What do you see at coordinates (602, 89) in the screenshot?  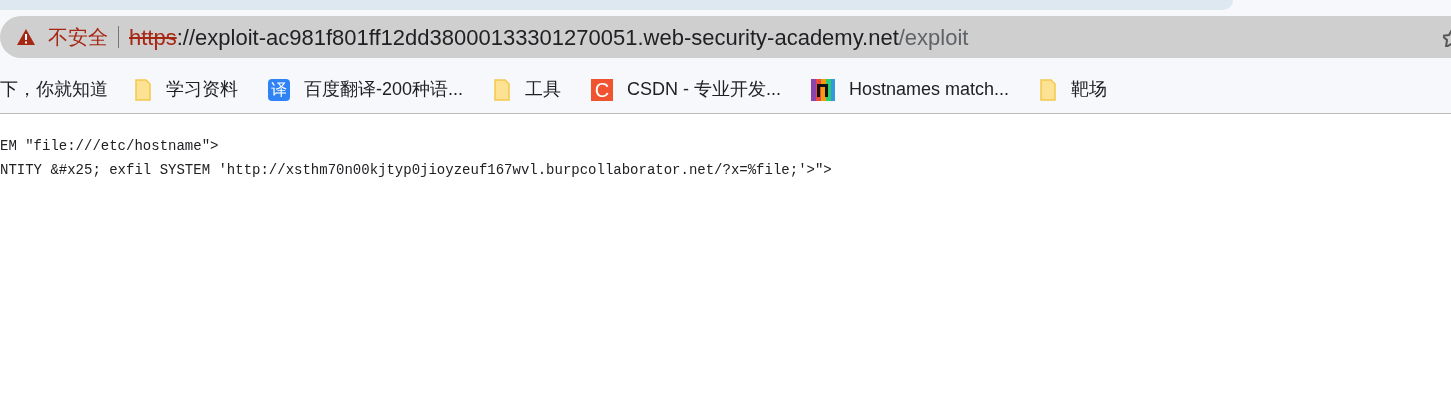 I see `letter-icon: C` at bounding box center [602, 89].